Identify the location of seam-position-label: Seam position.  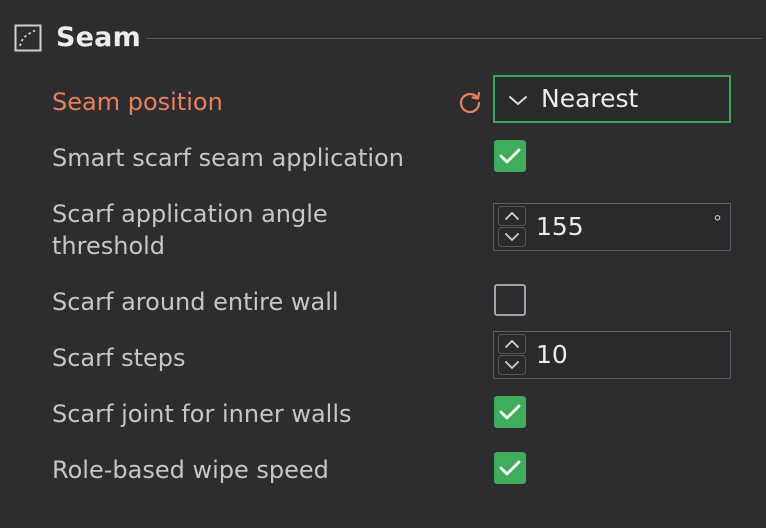
(137, 102).